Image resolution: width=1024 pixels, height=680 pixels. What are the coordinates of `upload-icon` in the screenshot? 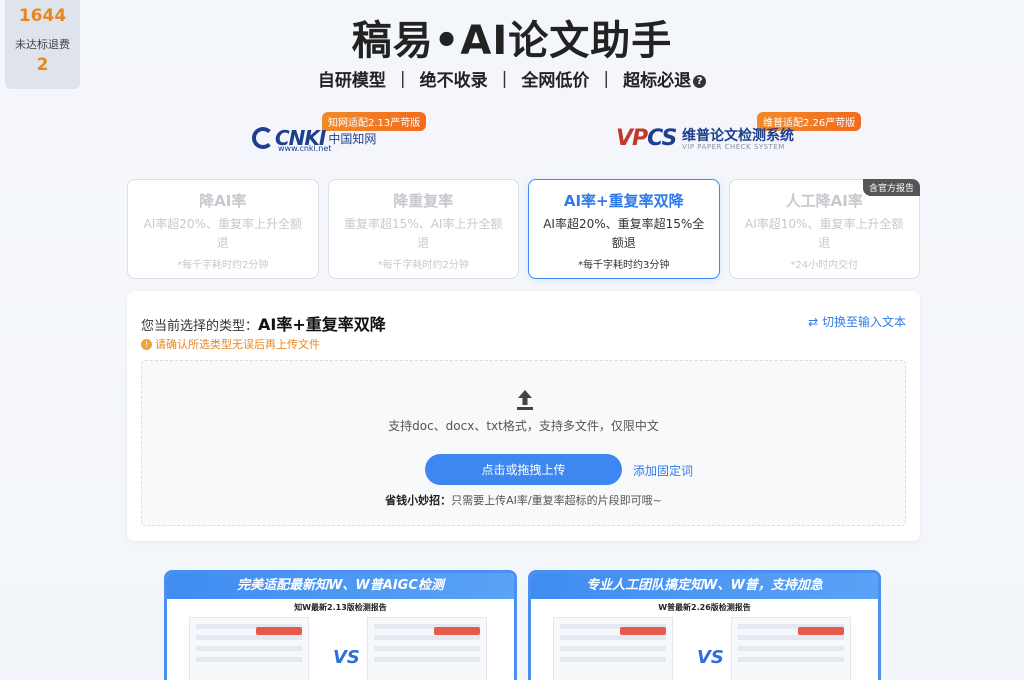 It's located at (525, 400).